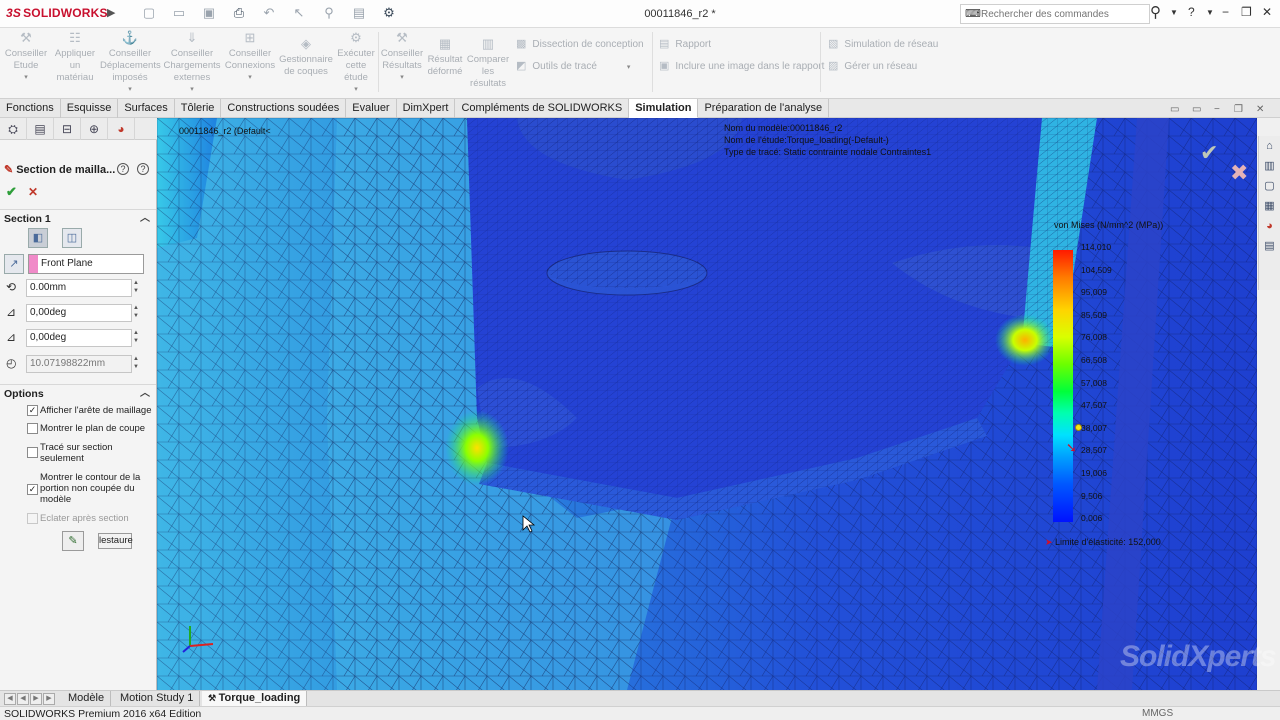 The image size is (1280, 720). I want to click on cylindrical-section-button: ◫, so click(72, 238).